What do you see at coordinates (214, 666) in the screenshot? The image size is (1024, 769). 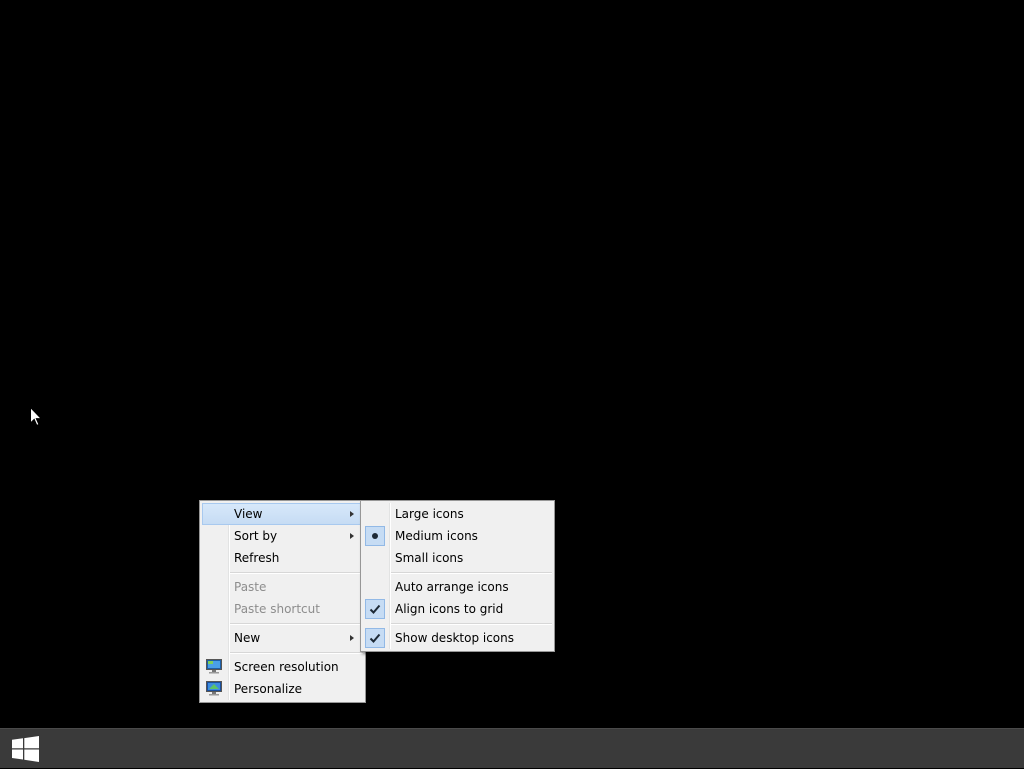 I see `screen-resolution-icon` at bounding box center [214, 666].